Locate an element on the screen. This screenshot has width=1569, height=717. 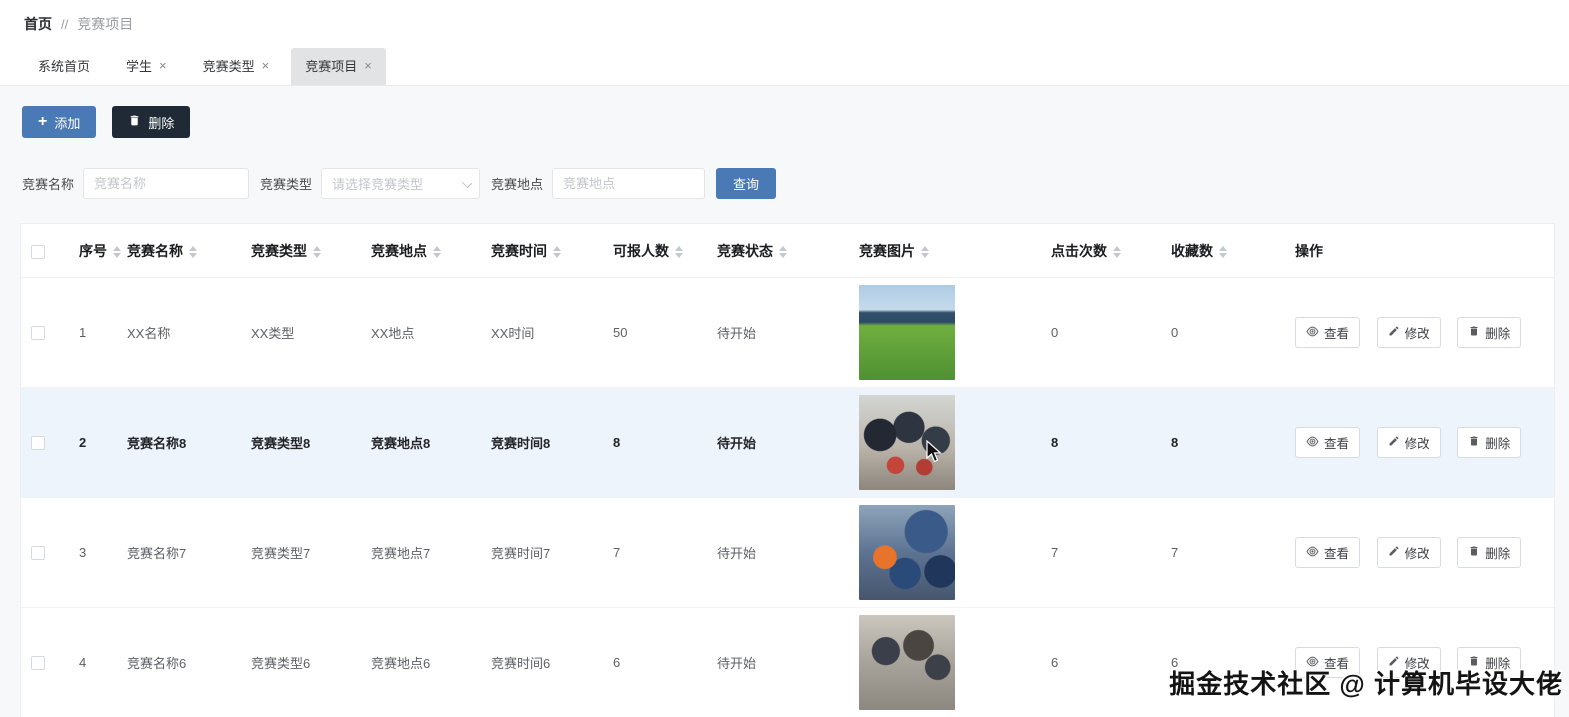
cell-competition-type: 竞赛类型7 is located at coordinates (301, 552).